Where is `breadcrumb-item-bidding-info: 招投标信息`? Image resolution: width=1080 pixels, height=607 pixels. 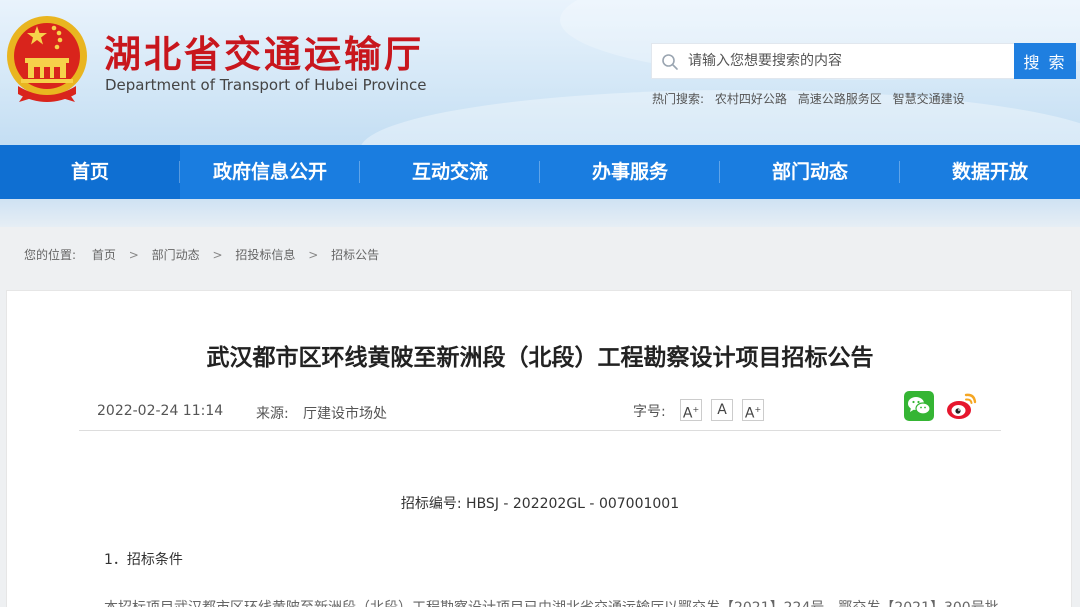 breadcrumb-item-bidding-info: 招投标信息 is located at coordinates (265, 255).